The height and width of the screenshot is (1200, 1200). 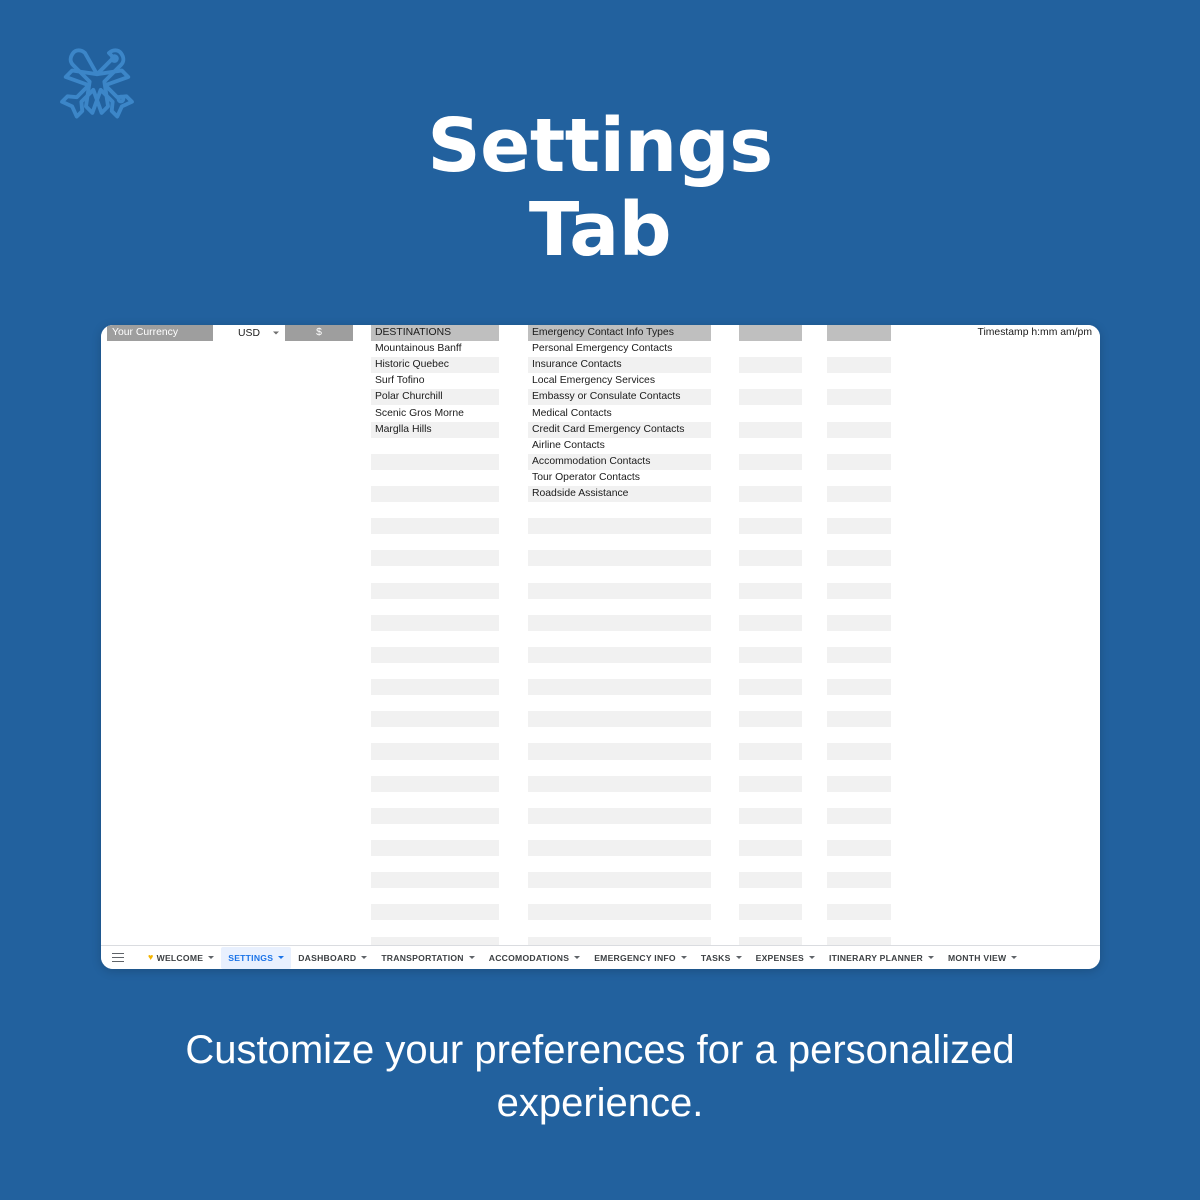 What do you see at coordinates (785, 958) in the screenshot?
I see `tab-expenses: EXPENSES` at bounding box center [785, 958].